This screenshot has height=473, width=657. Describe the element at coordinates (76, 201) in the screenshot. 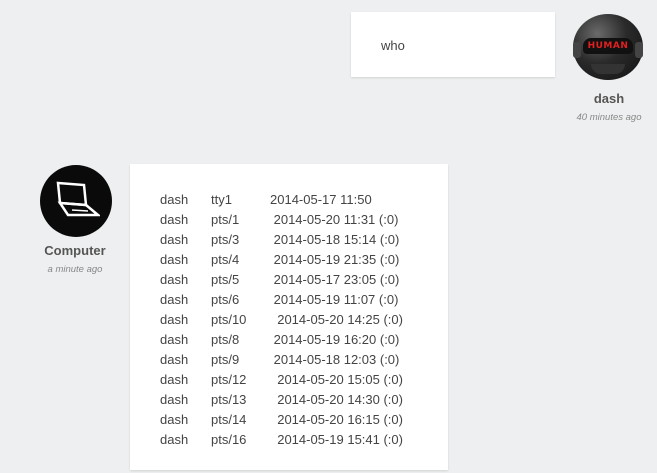

I see `laptop-icon` at that location.